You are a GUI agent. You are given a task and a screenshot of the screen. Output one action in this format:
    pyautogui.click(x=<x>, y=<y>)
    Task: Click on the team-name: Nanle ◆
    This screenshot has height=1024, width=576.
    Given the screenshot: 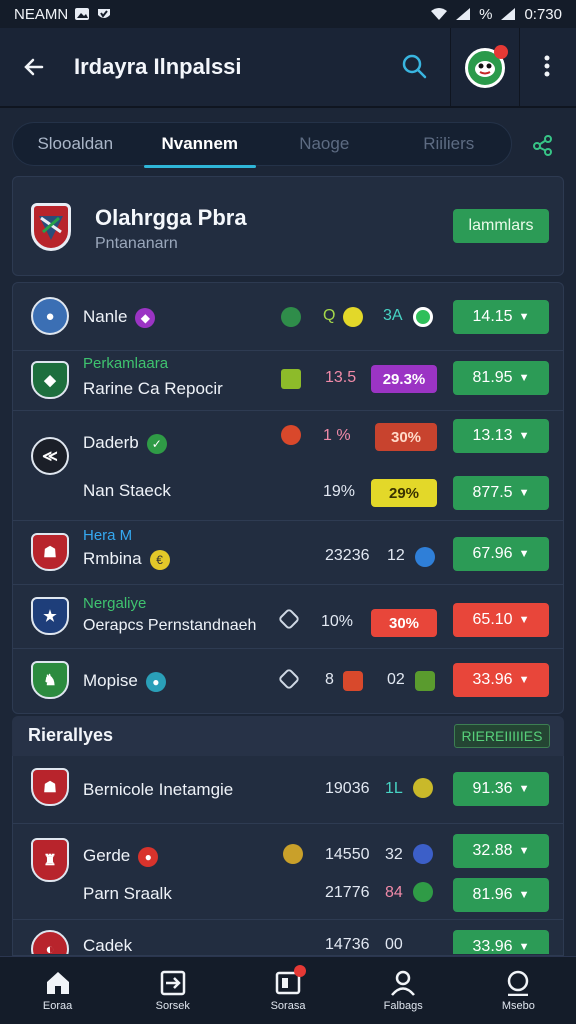 What is the action you would take?
    pyautogui.click(x=119, y=317)
    